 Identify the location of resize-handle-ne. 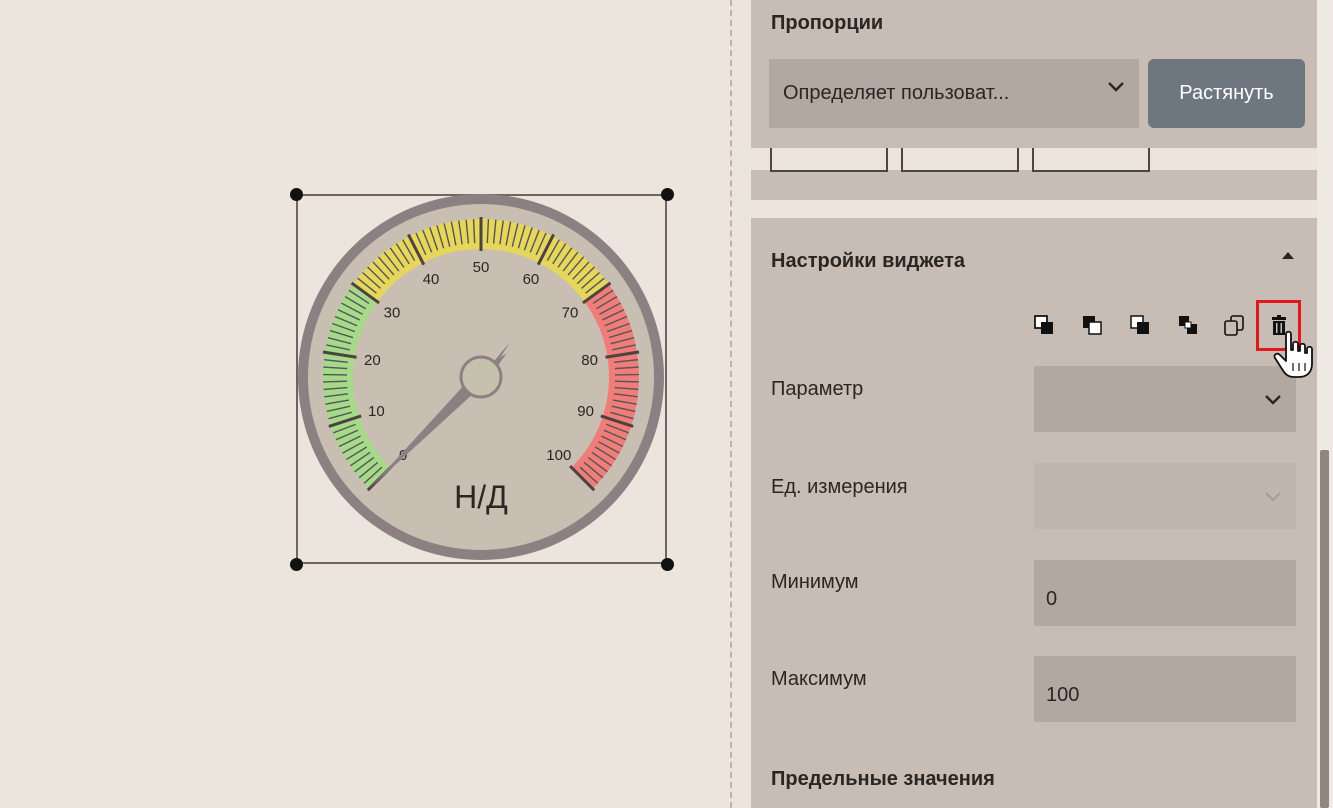
(667, 194).